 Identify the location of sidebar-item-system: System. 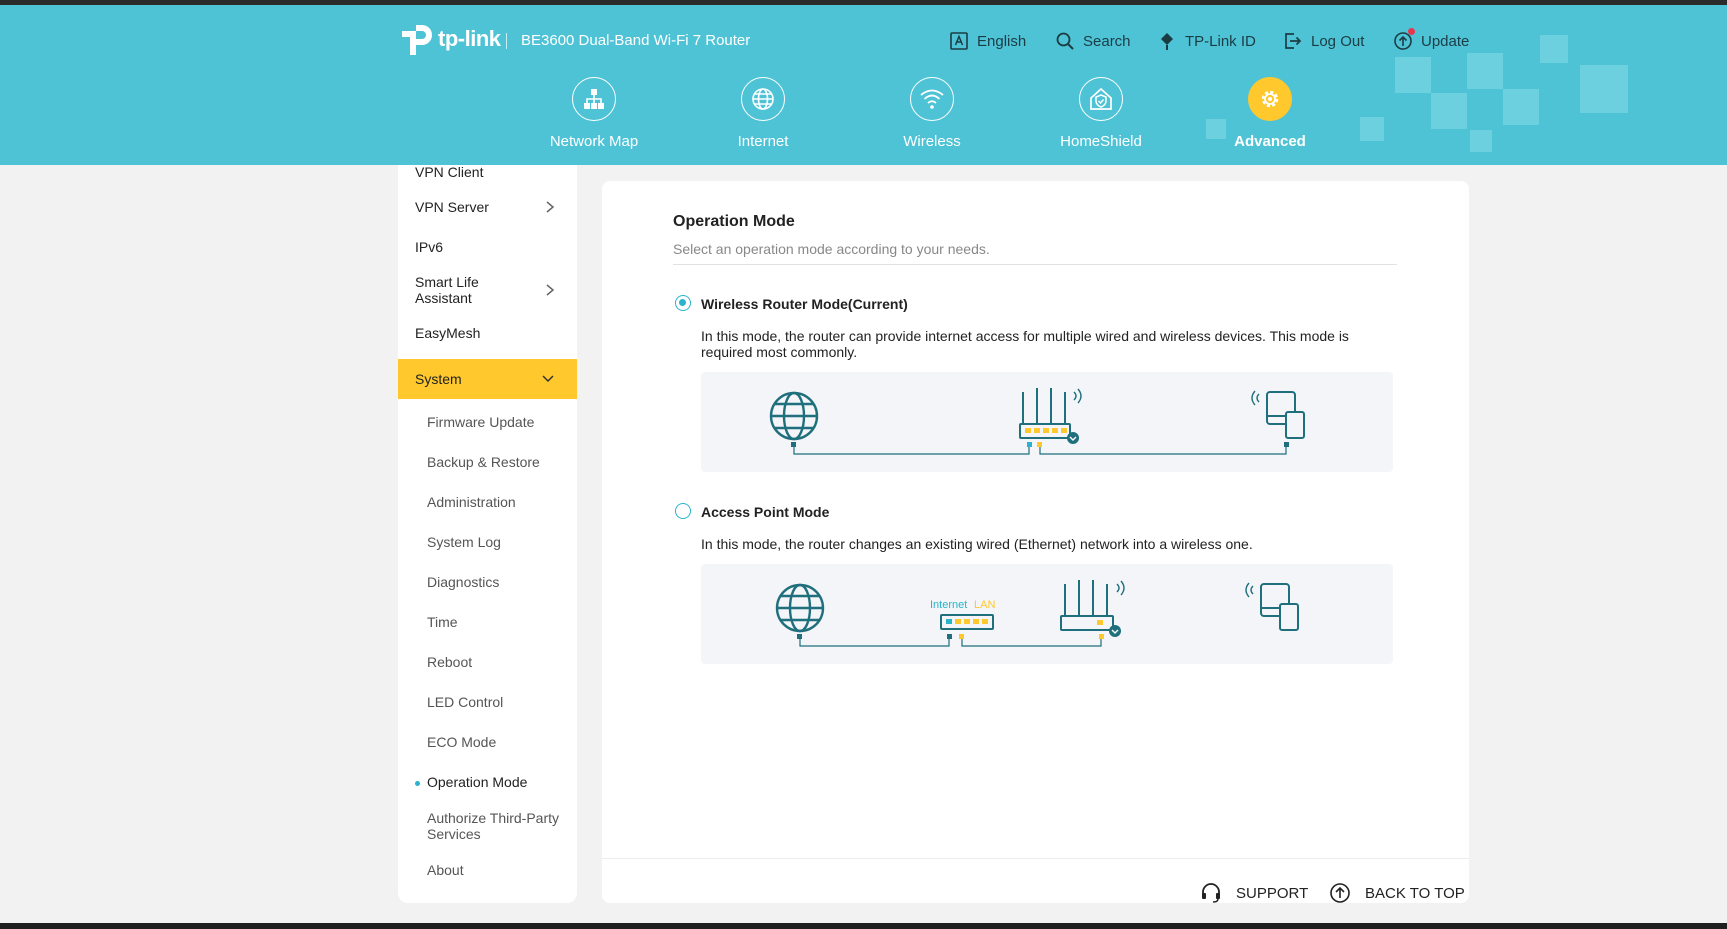
(487, 379).